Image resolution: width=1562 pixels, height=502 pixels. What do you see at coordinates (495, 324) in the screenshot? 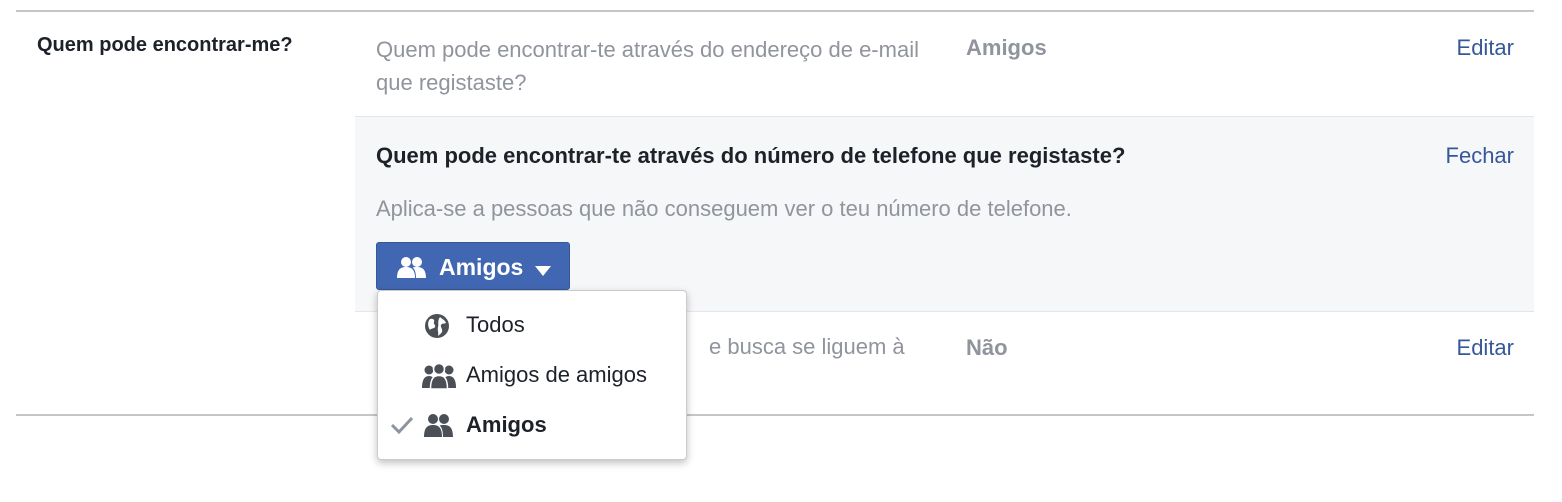
I see `menu-item-label: Todos` at bounding box center [495, 324].